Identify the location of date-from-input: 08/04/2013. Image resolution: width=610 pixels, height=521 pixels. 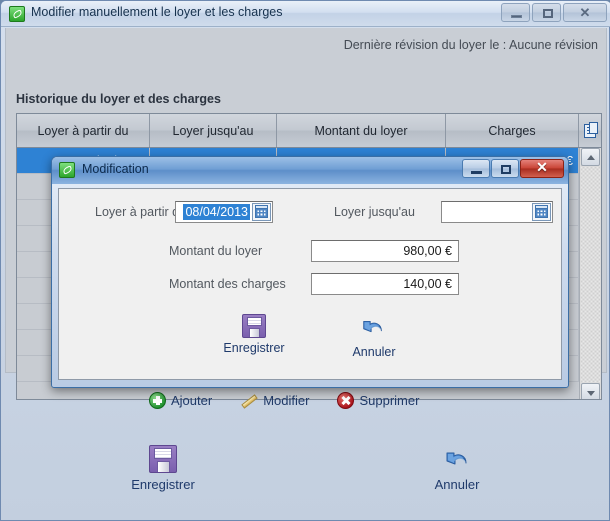
(224, 212).